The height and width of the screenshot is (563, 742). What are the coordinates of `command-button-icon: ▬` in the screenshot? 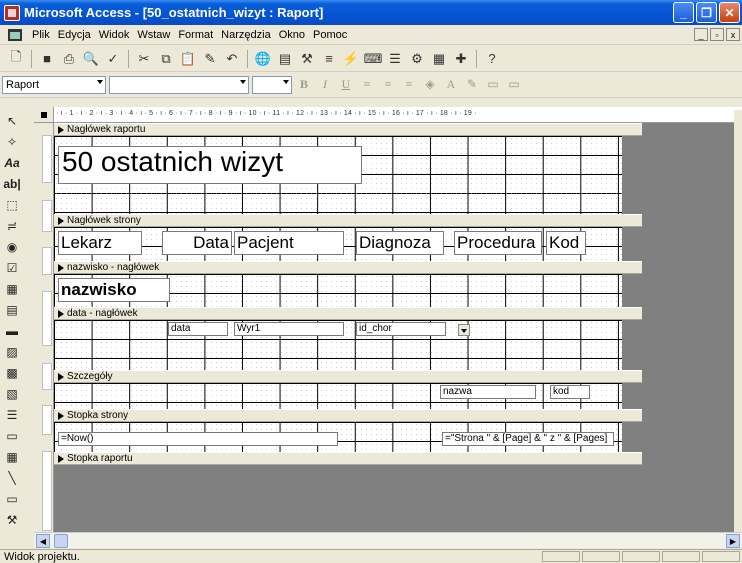 It's located at (12, 330).